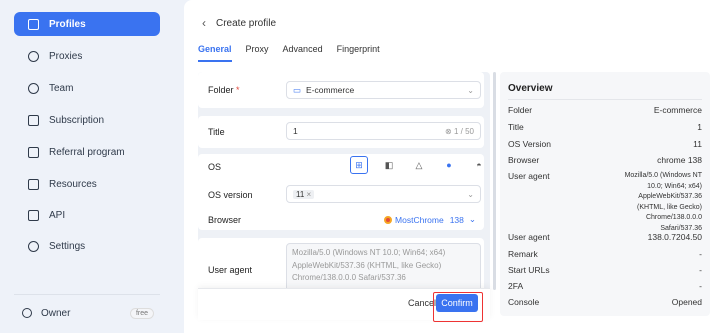 Image resolution: width=728 pixels, height=333 pixels. I want to click on tab-general: General, so click(215, 53).